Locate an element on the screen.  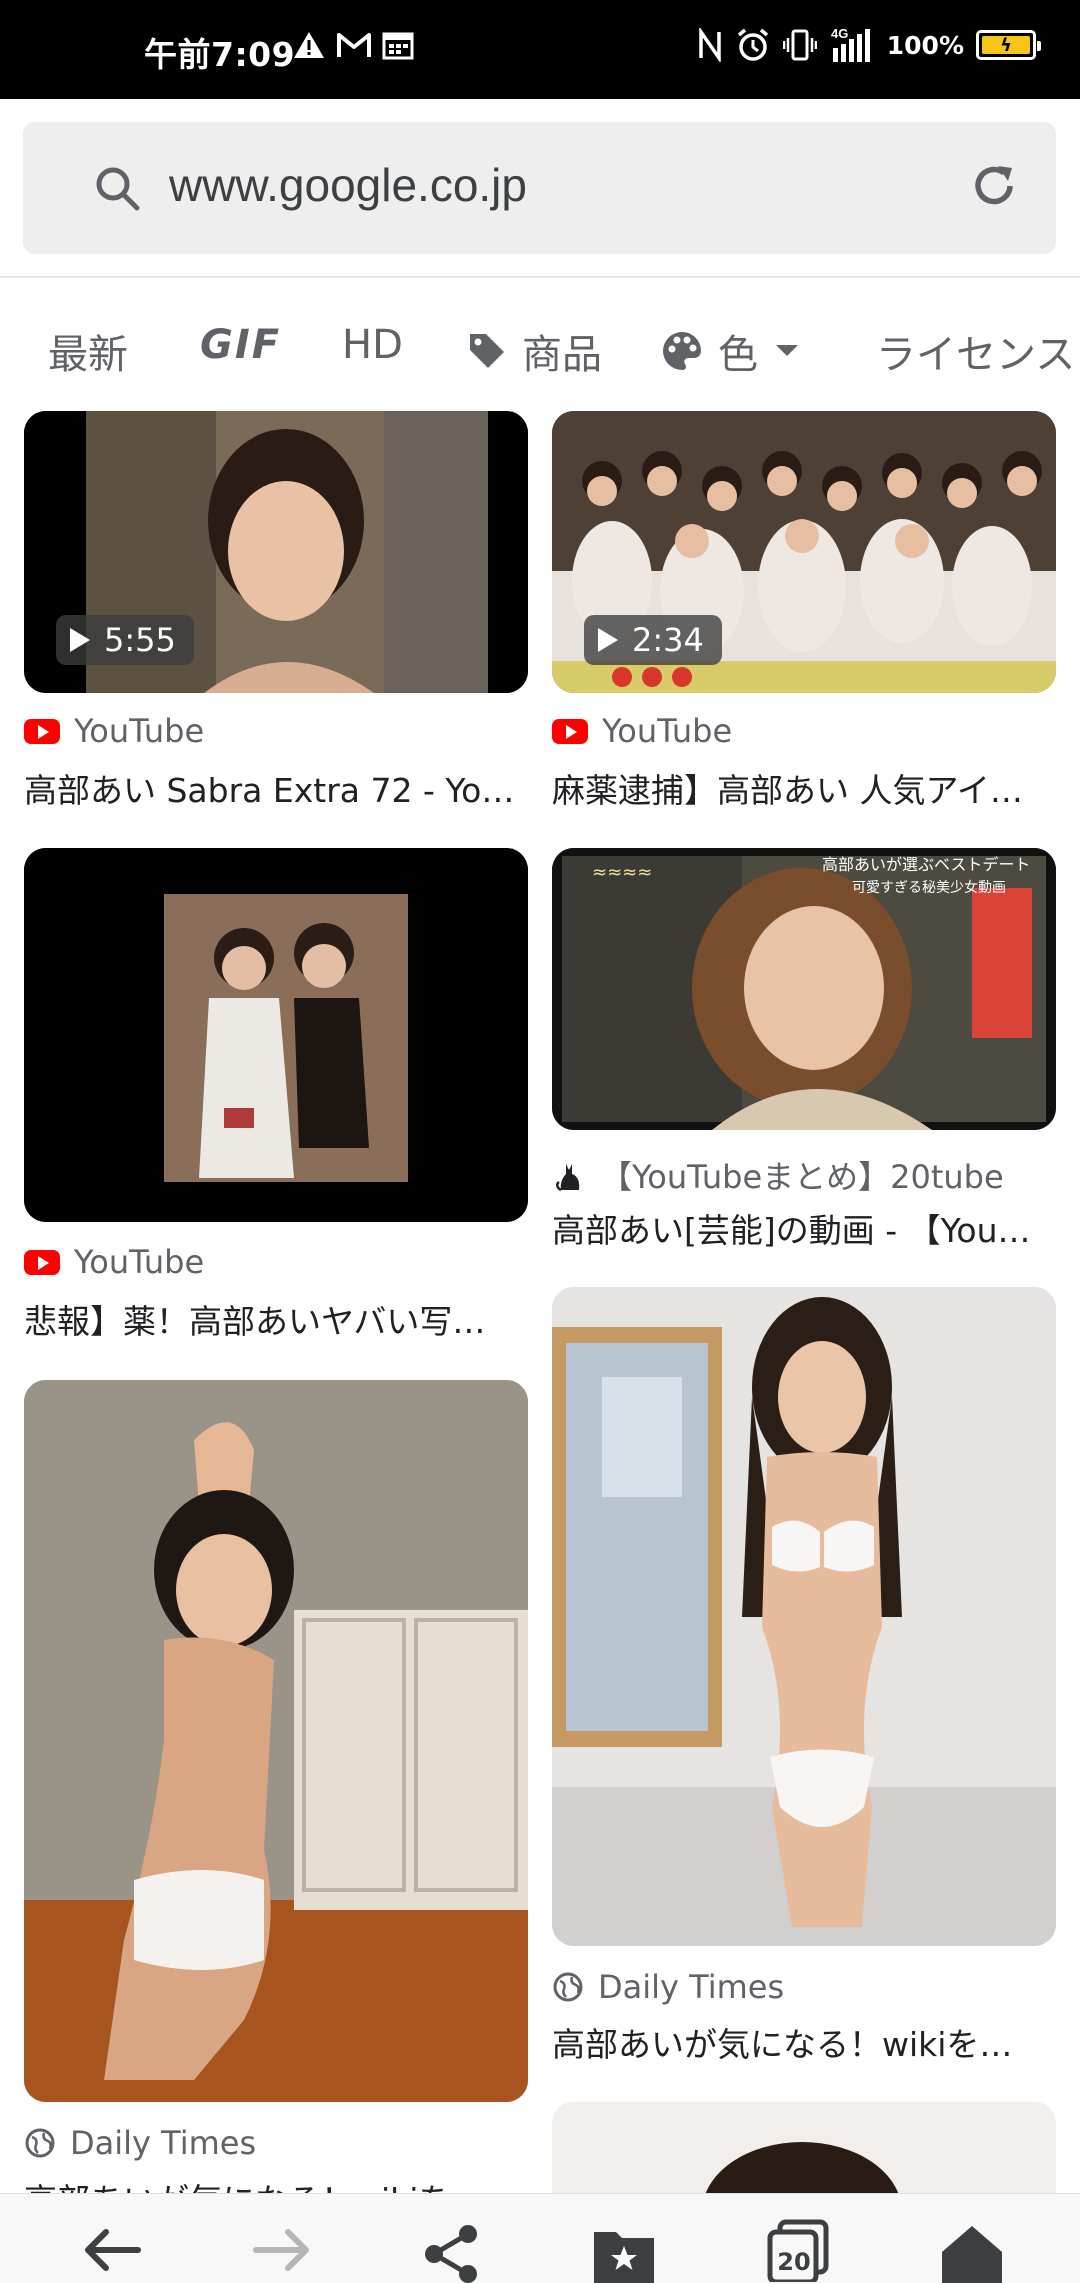
palette-icon is located at coordinates (682, 351).